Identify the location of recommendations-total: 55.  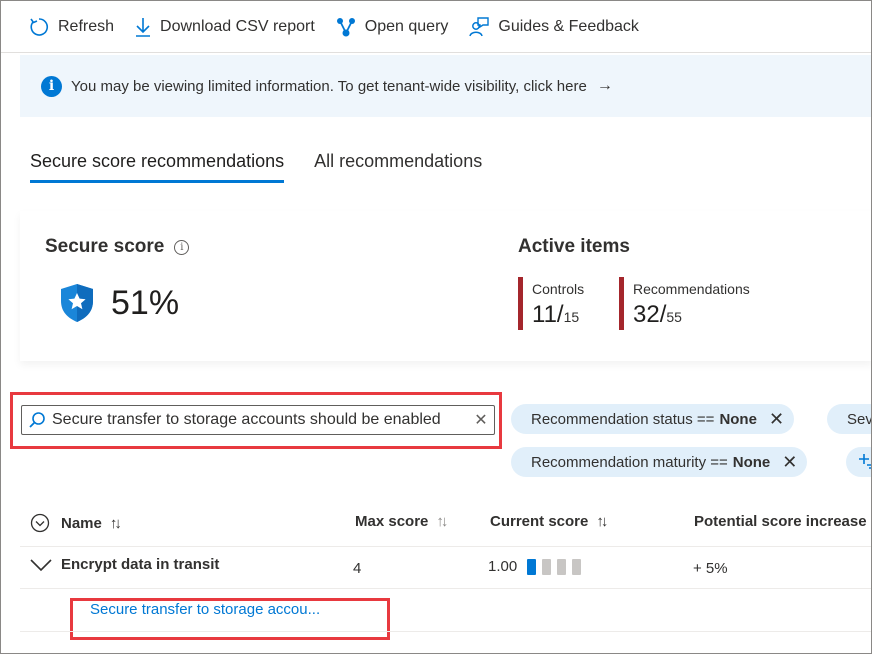
(674, 317).